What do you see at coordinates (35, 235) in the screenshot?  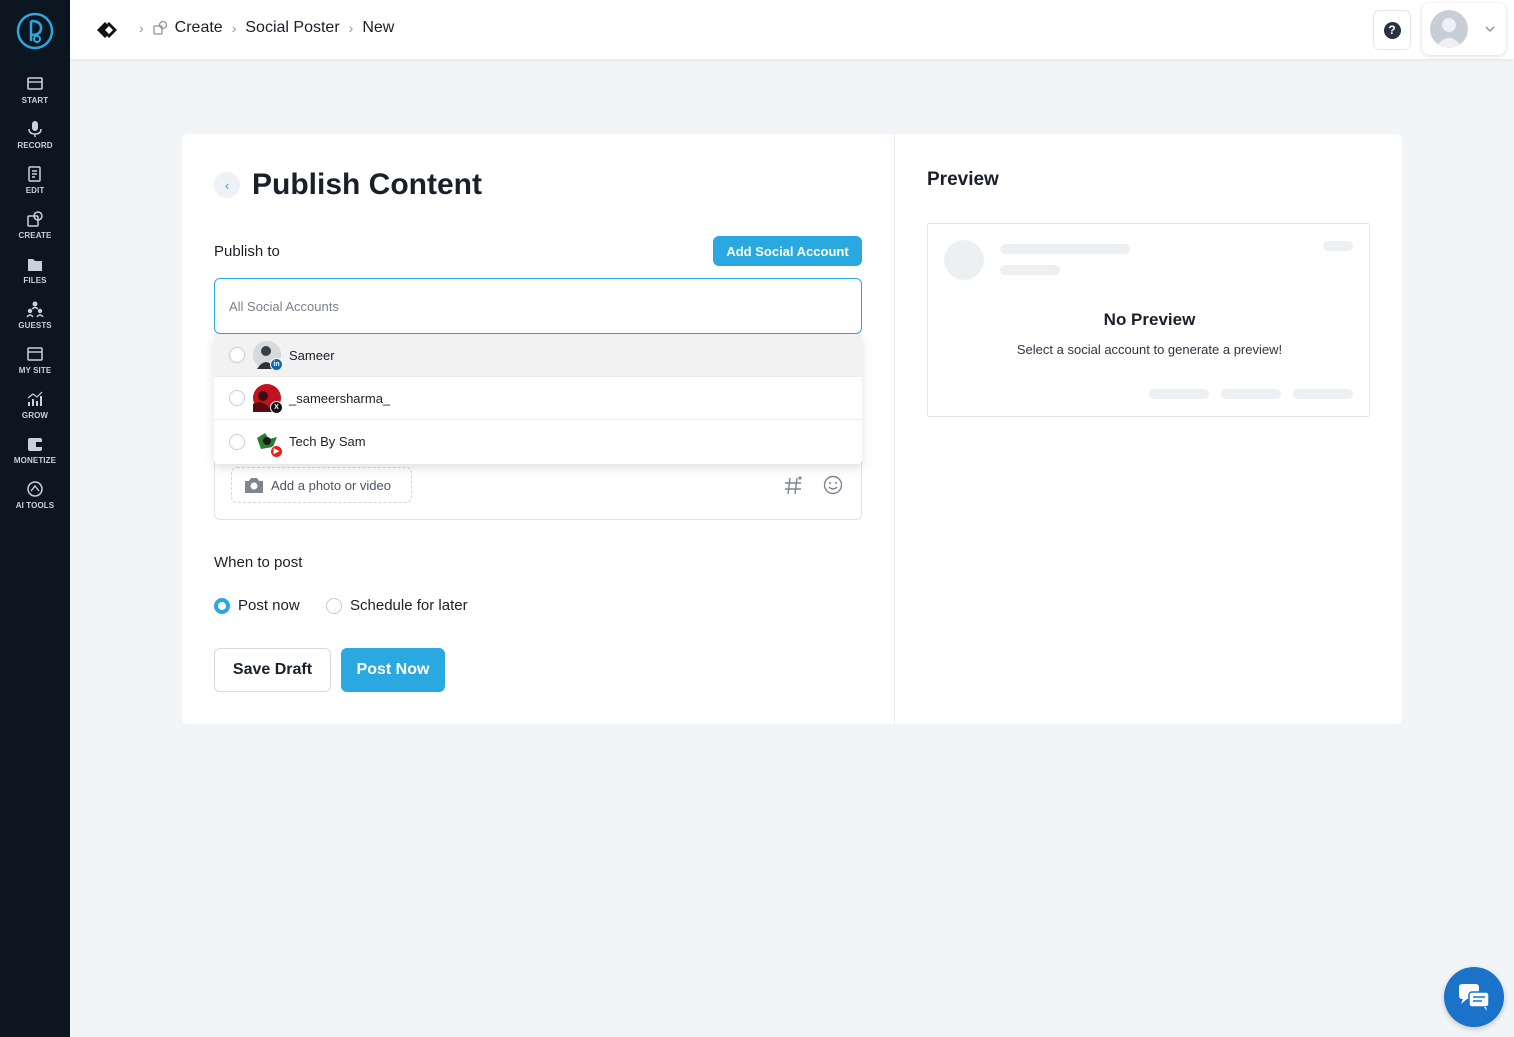 I see `sidebar-item-label: CREATE` at bounding box center [35, 235].